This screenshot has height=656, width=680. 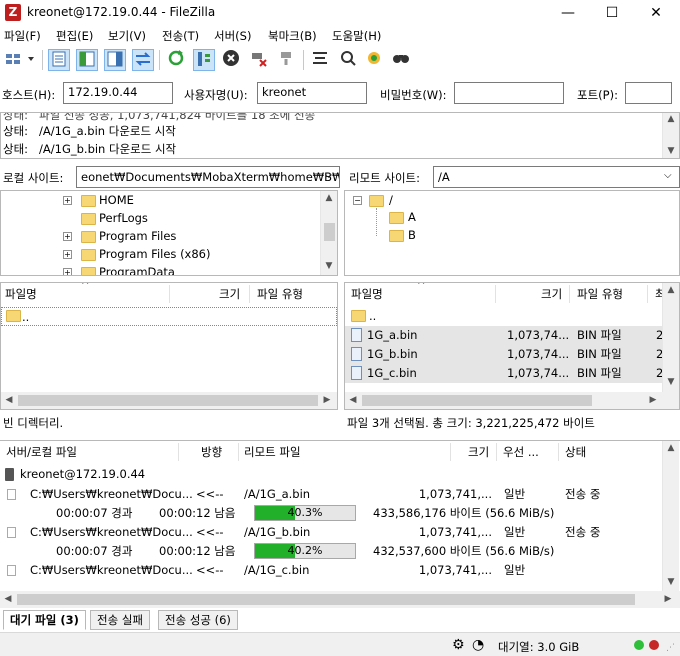 I want to click on close-button: ✕, so click(x=656, y=13).